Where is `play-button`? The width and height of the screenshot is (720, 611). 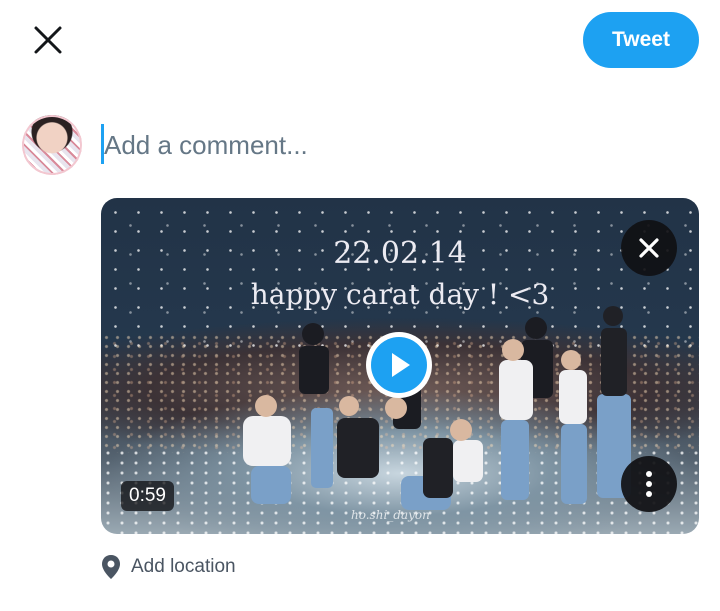
play-button is located at coordinates (399, 365).